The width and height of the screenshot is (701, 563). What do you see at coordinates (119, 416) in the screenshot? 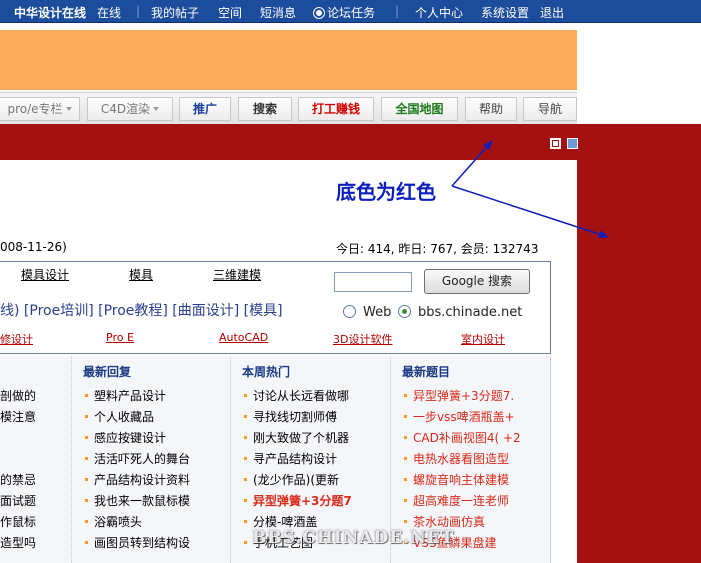
I see `list-item: 个人收藏品` at bounding box center [119, 416].